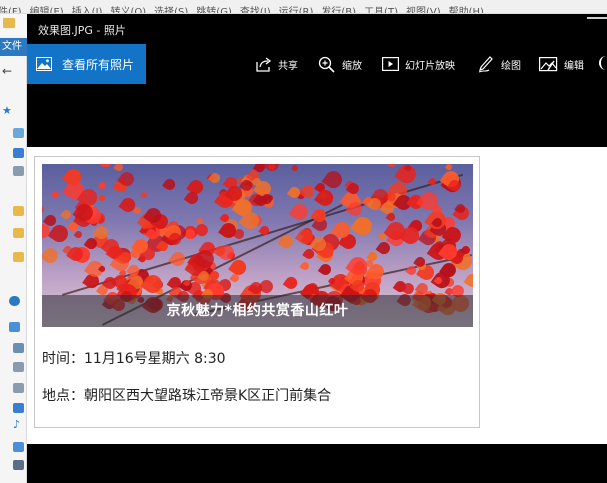 Image resolution: width=607 pixels, height=483 pixels. Describe the element at coordinates (264, 64) in the screenshot. I see `share-icon` at that location.